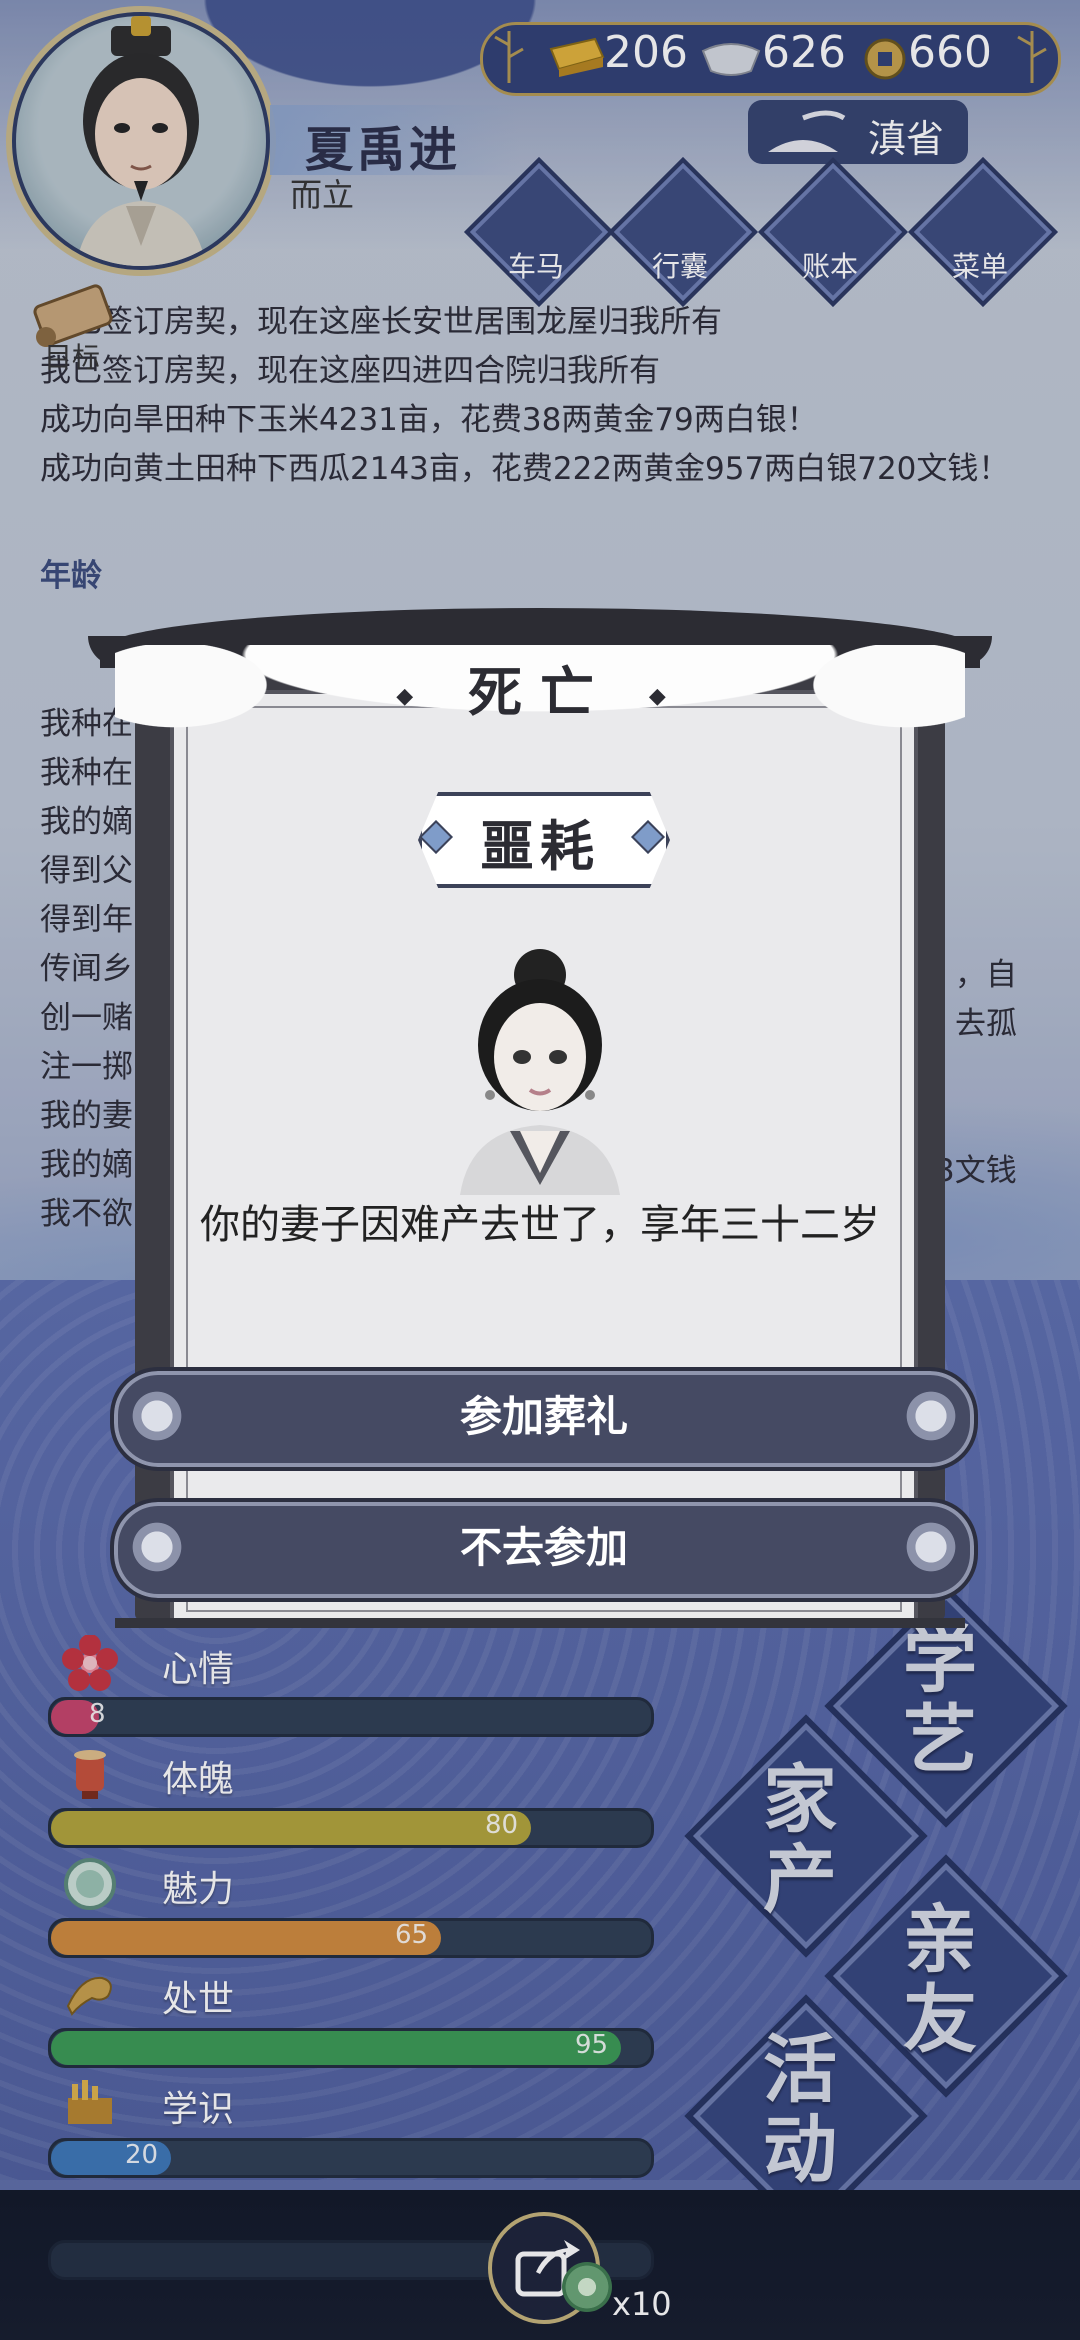  I want to click on attend-funeral-button: 参加葬礼, so click(544, 1419).